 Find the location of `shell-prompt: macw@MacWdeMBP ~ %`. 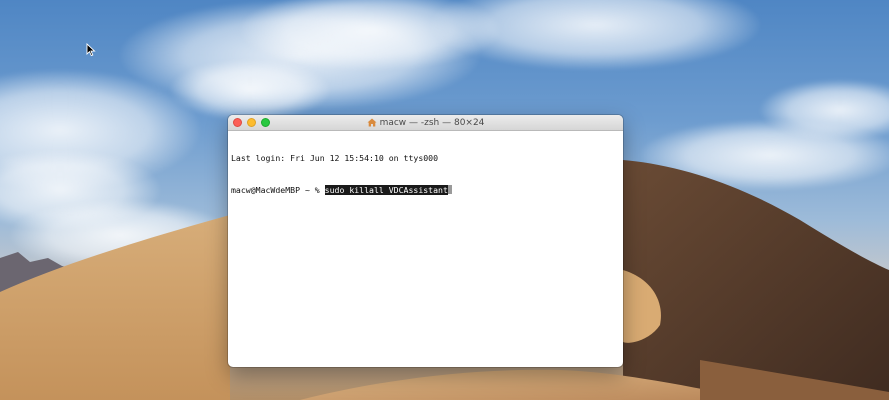

shell-prompt: macw@MacWdeMBP ~ % is located at coordinates (278, 189).